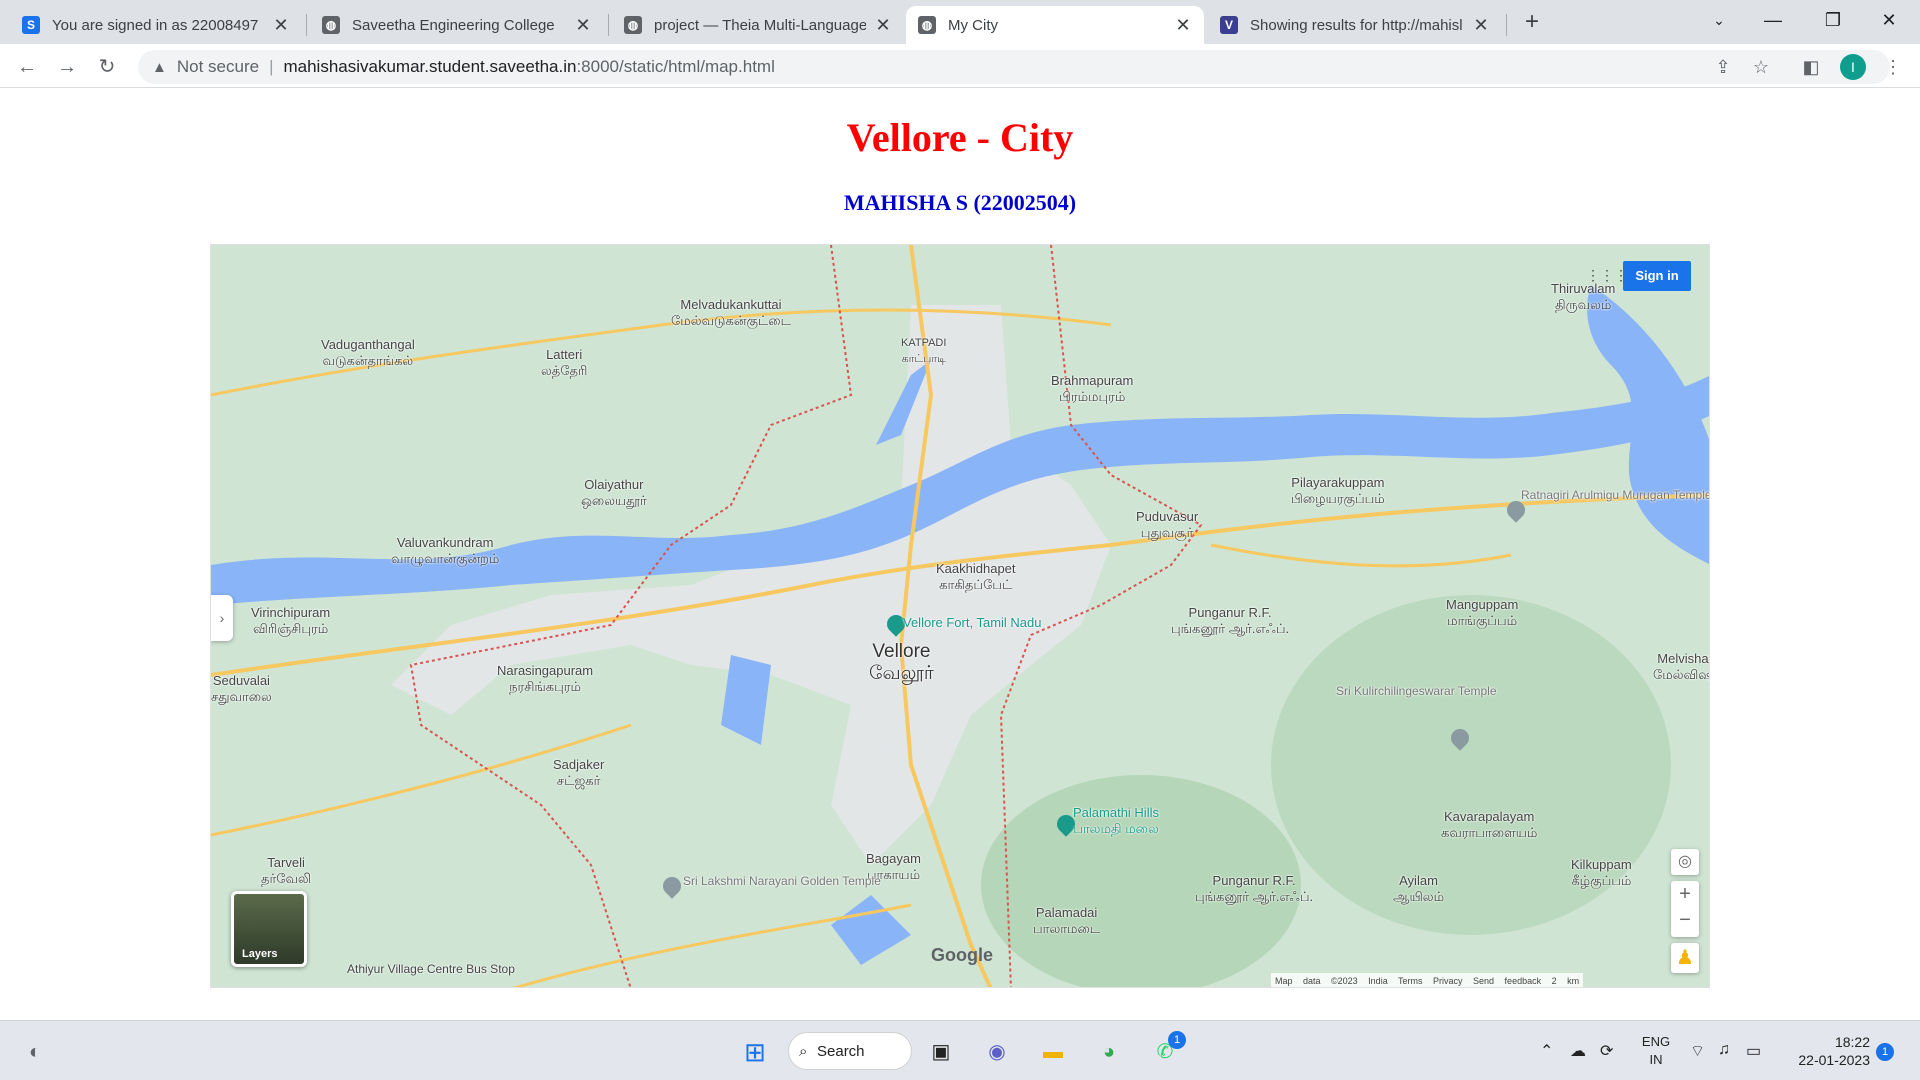 This screenshot has width=1920, height=1080. Describe the element at coordinates (222, 618) in the screenshot. I see `collapse-panel-arrow-icon: ›` at that location.